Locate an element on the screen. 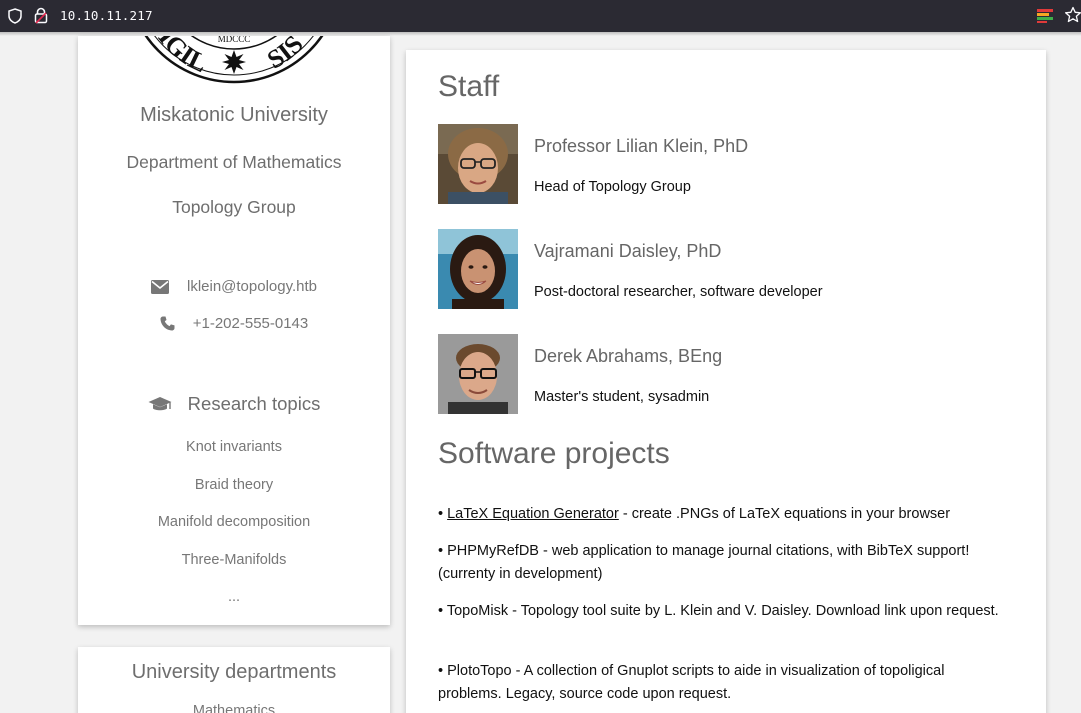 The height and width of the screenshot is (713, 1081). research-topics-heading: Research topics is located at coordinates (234, 404).